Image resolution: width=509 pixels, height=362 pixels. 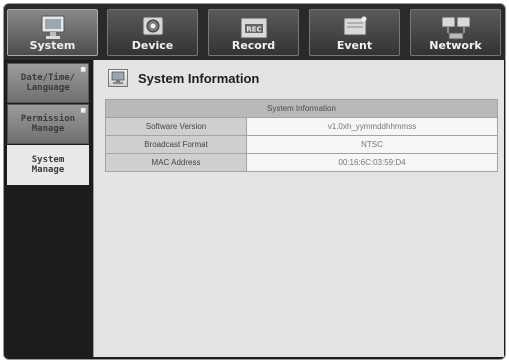 I want to click on sidebar-item-label: Date/Time/ Language, so click(x=48, y=83).